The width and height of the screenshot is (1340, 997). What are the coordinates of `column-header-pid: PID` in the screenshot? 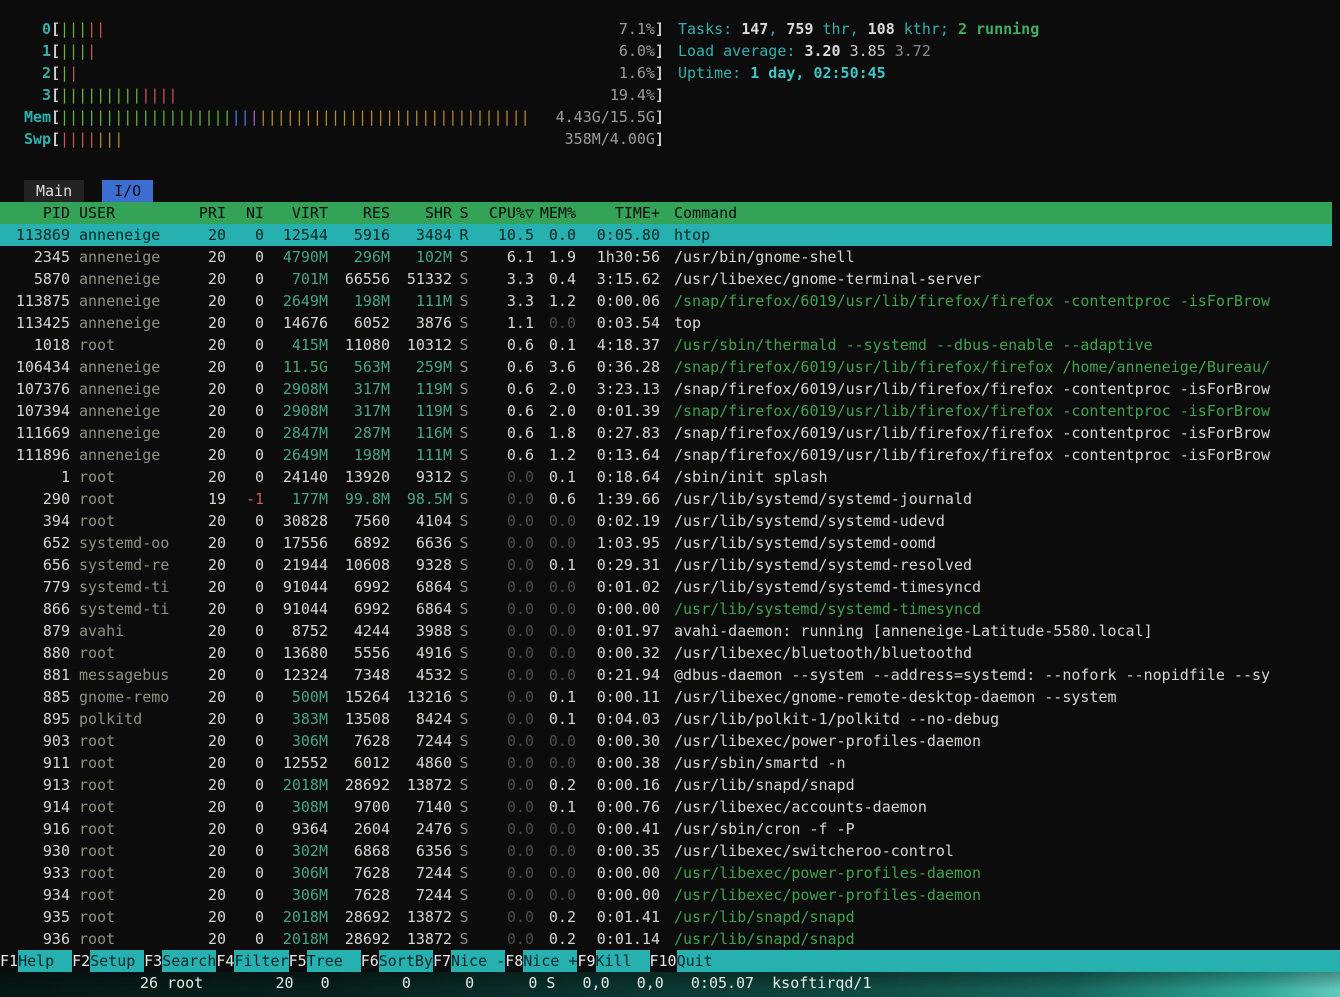 It's located at (38, 213).